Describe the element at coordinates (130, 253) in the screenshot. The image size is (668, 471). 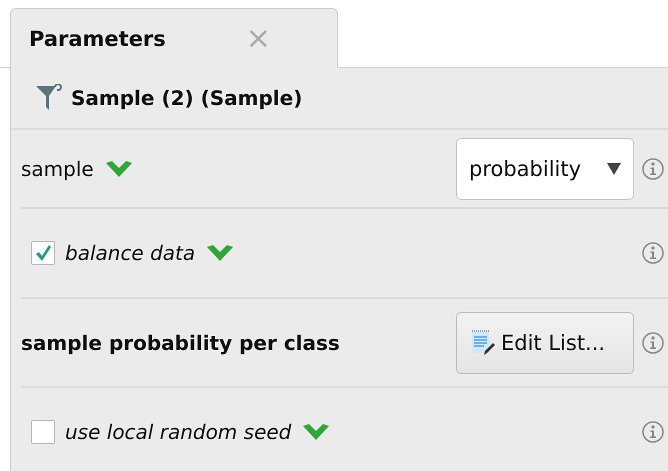
I see `parameter-label: balance data` at that location.